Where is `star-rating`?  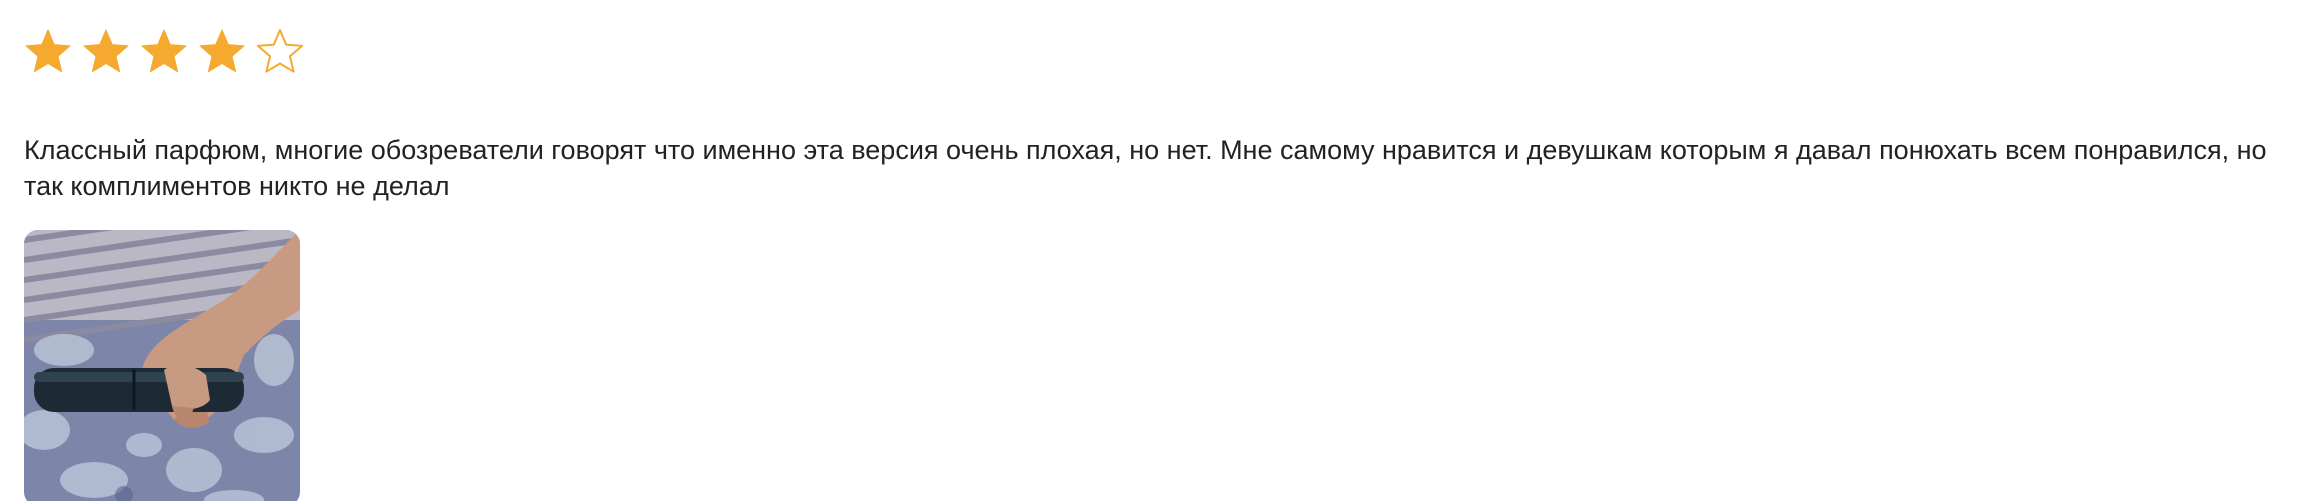
star-rating is located at coordinates (1149, 51).